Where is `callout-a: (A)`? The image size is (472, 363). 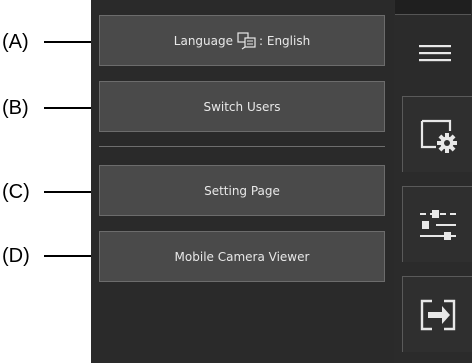 callout-a: (A) is located at coordinates (50, 42).